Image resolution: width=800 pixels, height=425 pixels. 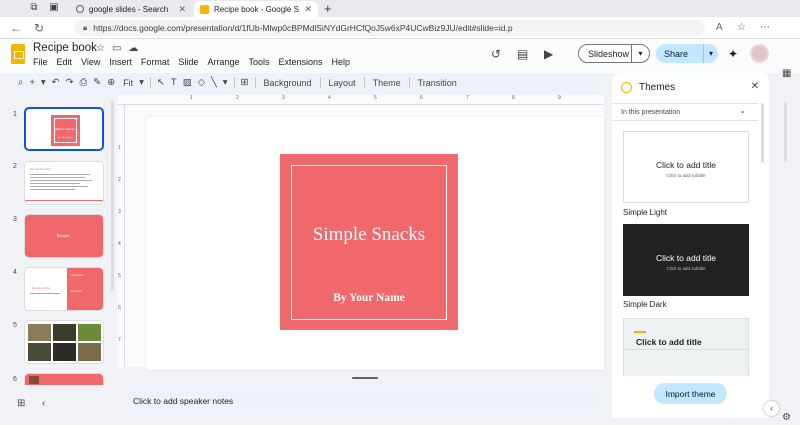 What do you see at coordinates (201, 82) in the screenshot?
I see `shape-icon: ◇` at bounding box center [201, 82].